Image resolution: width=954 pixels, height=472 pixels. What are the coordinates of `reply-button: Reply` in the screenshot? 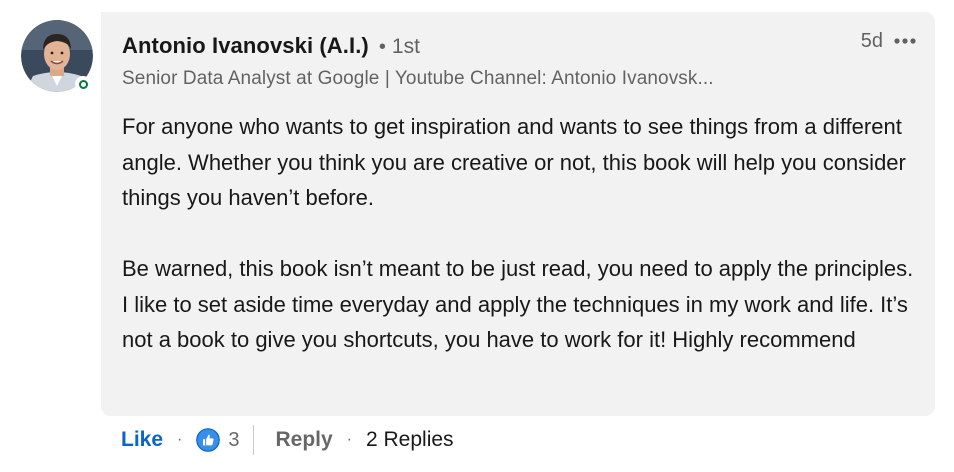 It's located at (303, 440).